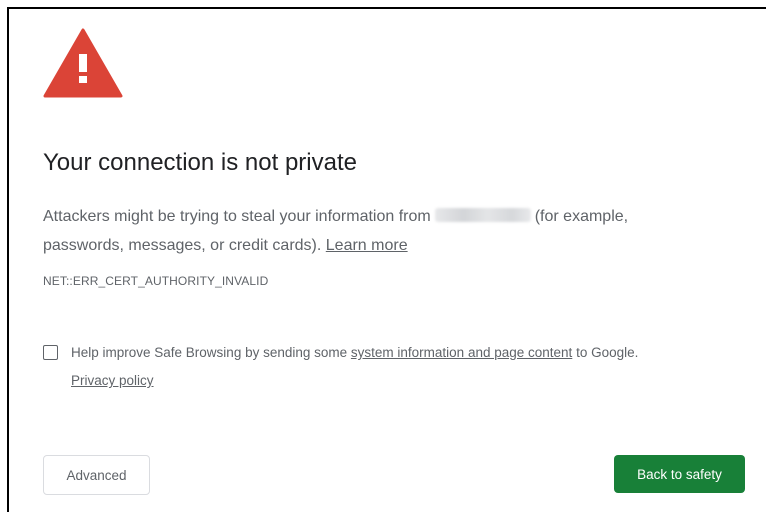 This screenshot has width=766, height=512. What do you see at coordinates (182, 245) in the screenshot?
I see `explanation-line2-text: passwords, messages, or credit cards).` at bounding box center [182, 245].